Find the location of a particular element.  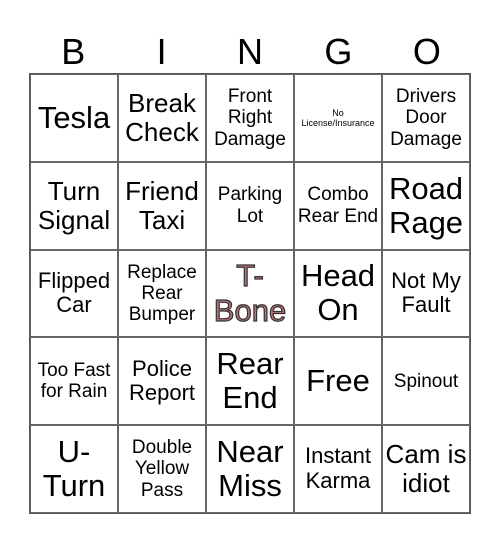

bingo-cell-label: Front Right Damage is located at coordinates (250, 118).